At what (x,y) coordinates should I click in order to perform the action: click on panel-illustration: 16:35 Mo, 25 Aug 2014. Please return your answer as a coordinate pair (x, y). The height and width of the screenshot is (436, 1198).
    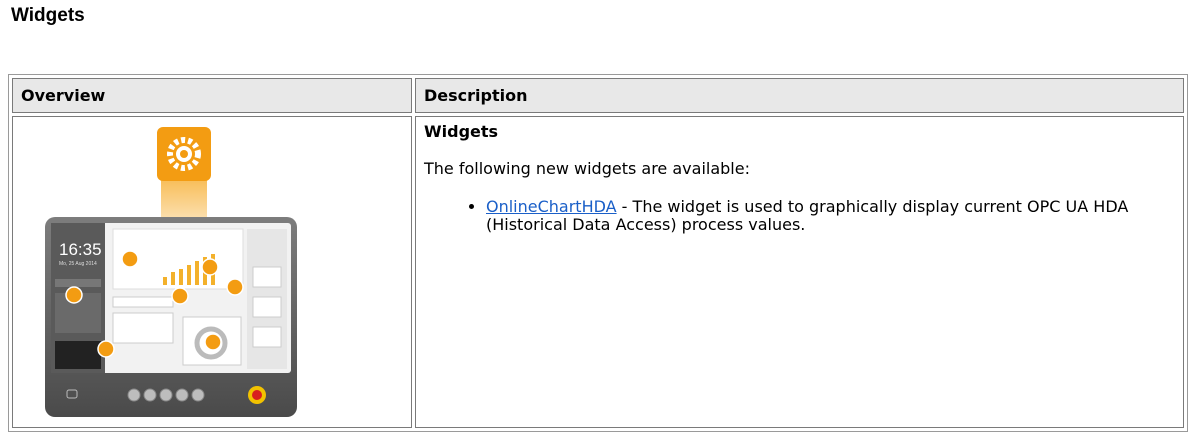
    Looking at the image, I should click on (171, 272).